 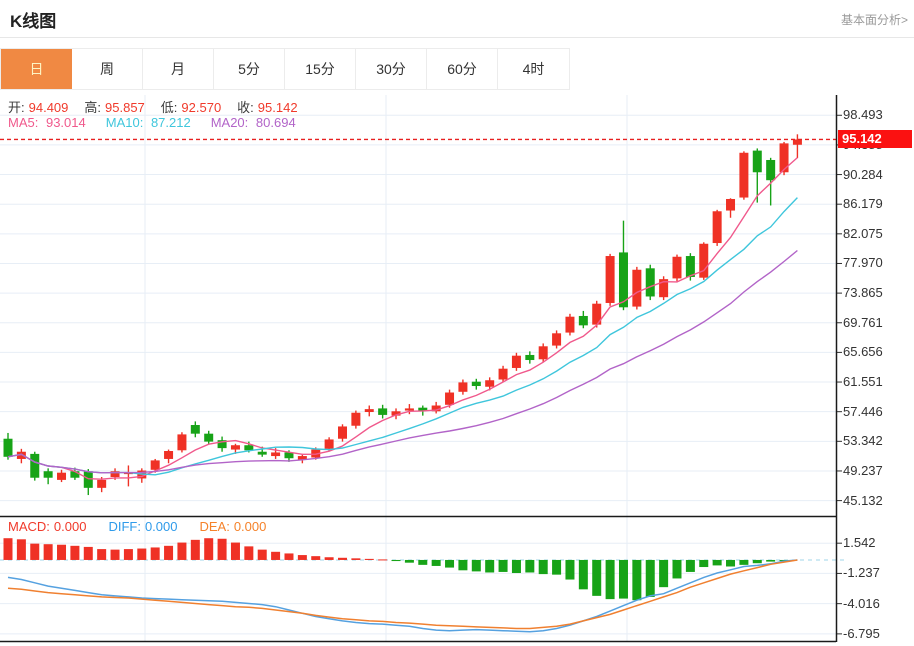 I want to click on y-axis-label: -1.237, so click(x=861, y=573).